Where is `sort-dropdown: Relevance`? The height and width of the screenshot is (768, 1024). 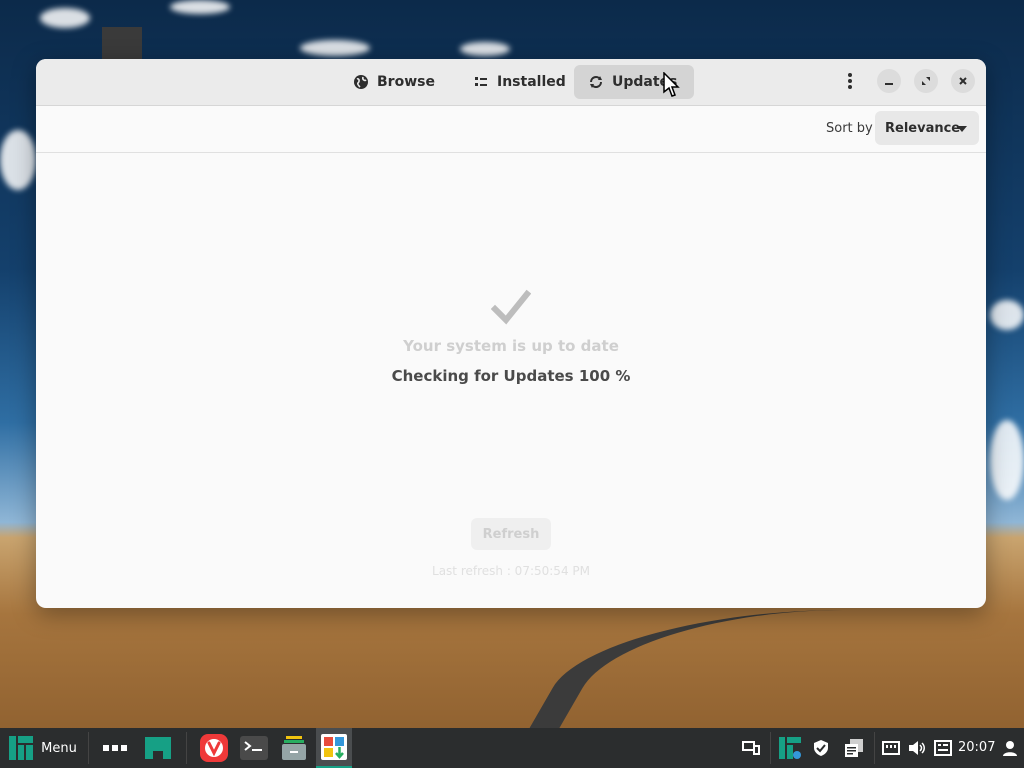 sort-dropdown: Relevance is located at coordinates (927, 128).